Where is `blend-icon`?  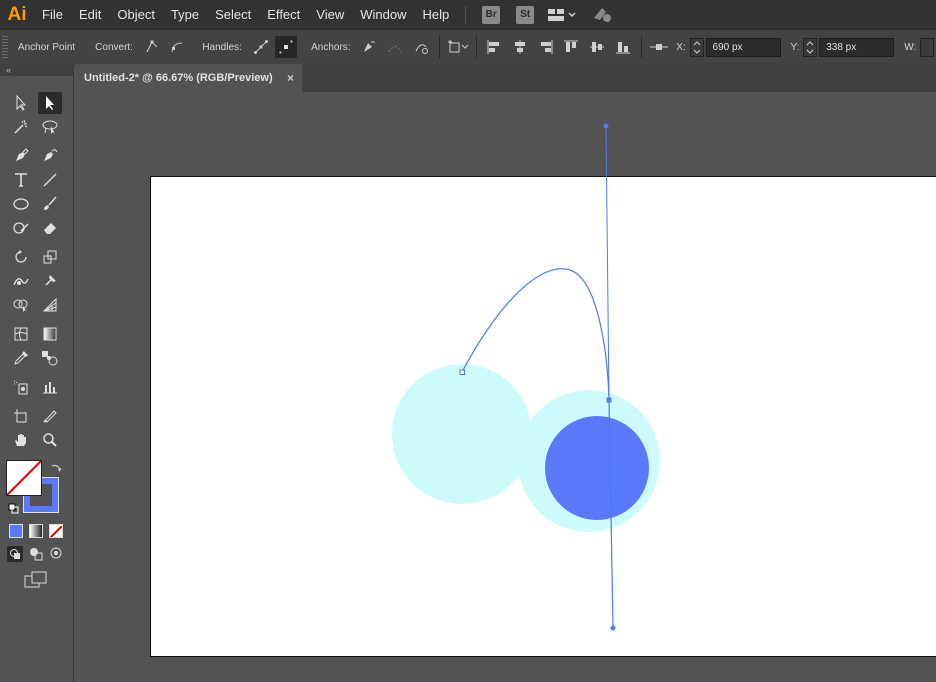 blend-icon is located at coordinates (50, 358).